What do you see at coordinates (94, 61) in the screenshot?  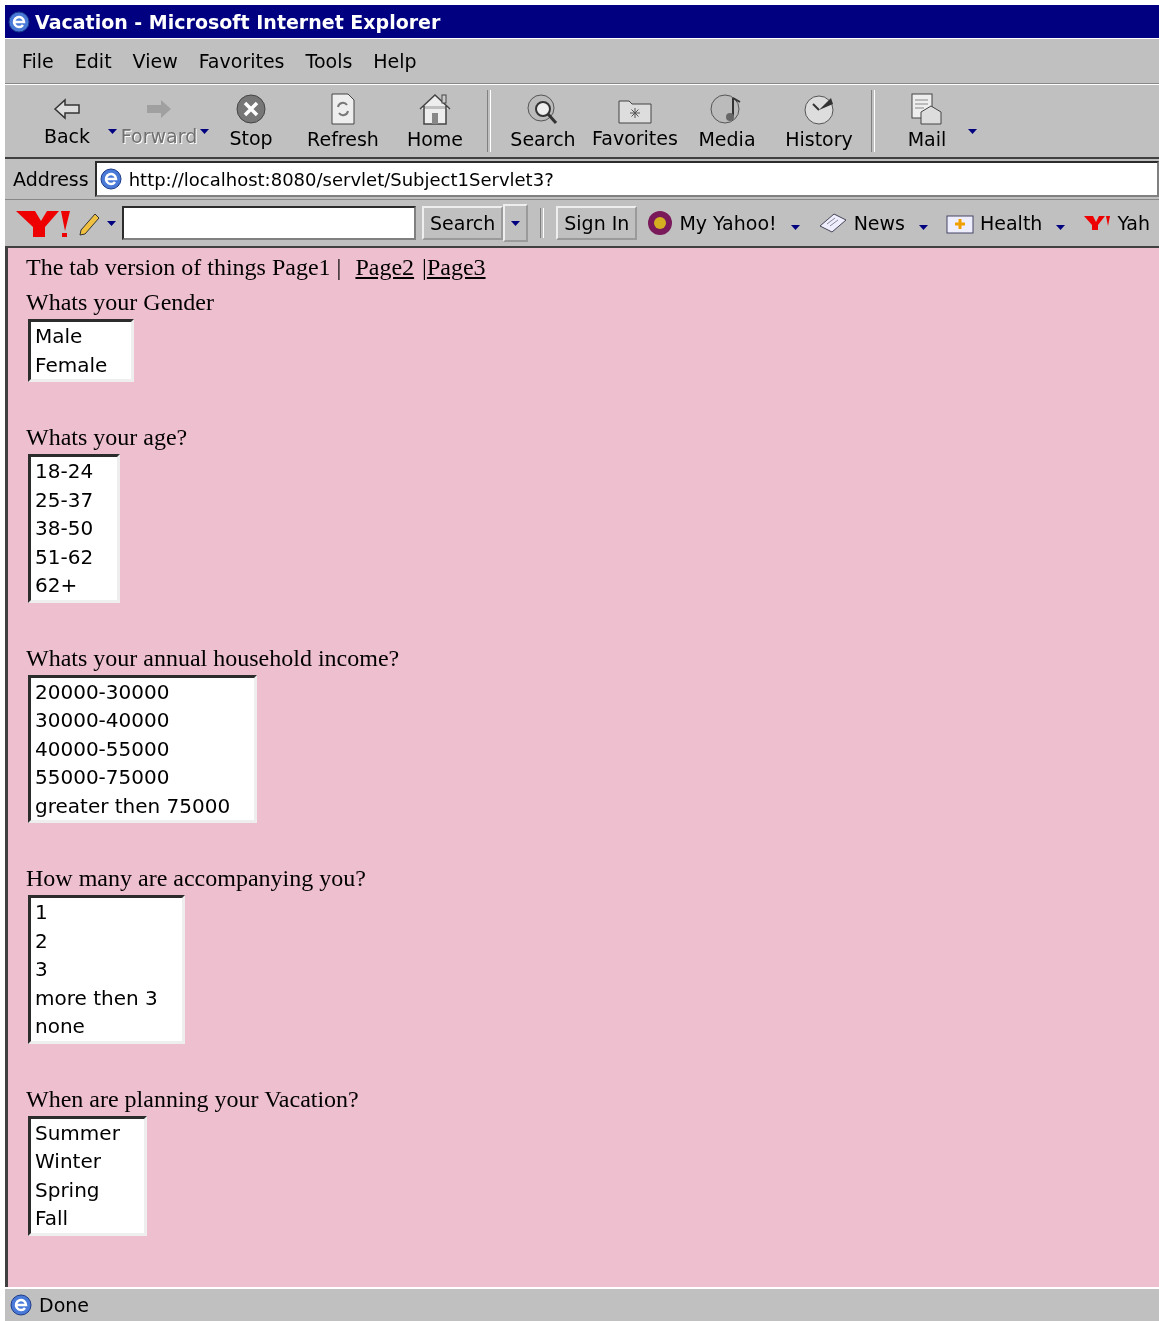 I see `menu-item: Edit` at bounding box center [94, 61].